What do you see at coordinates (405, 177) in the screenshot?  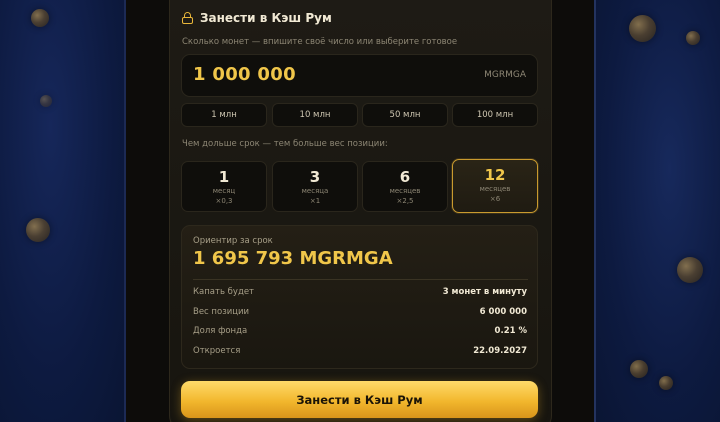 I see `term-number: 6` at bounding box center [405, 177].